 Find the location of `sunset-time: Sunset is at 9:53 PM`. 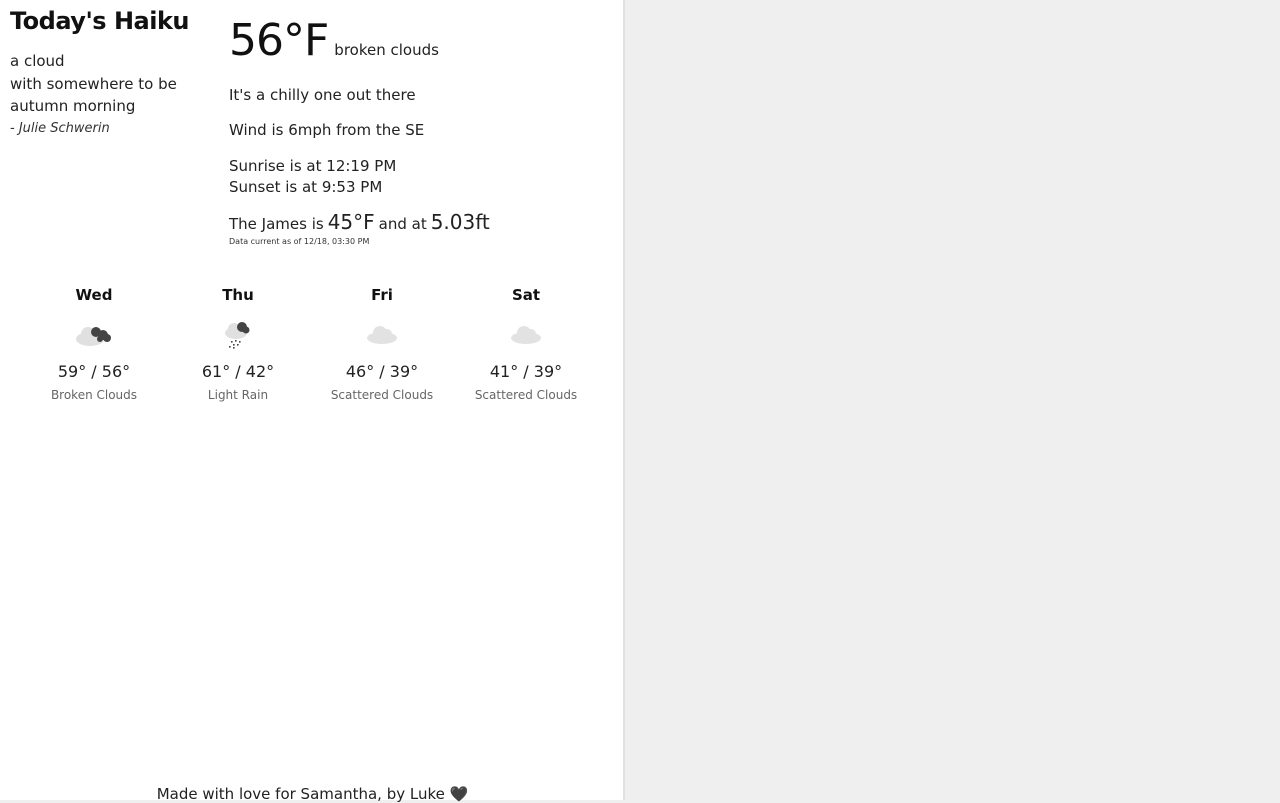

sunset-time: Sunset is at 9:53 PM is located at coordinates (306, 187).